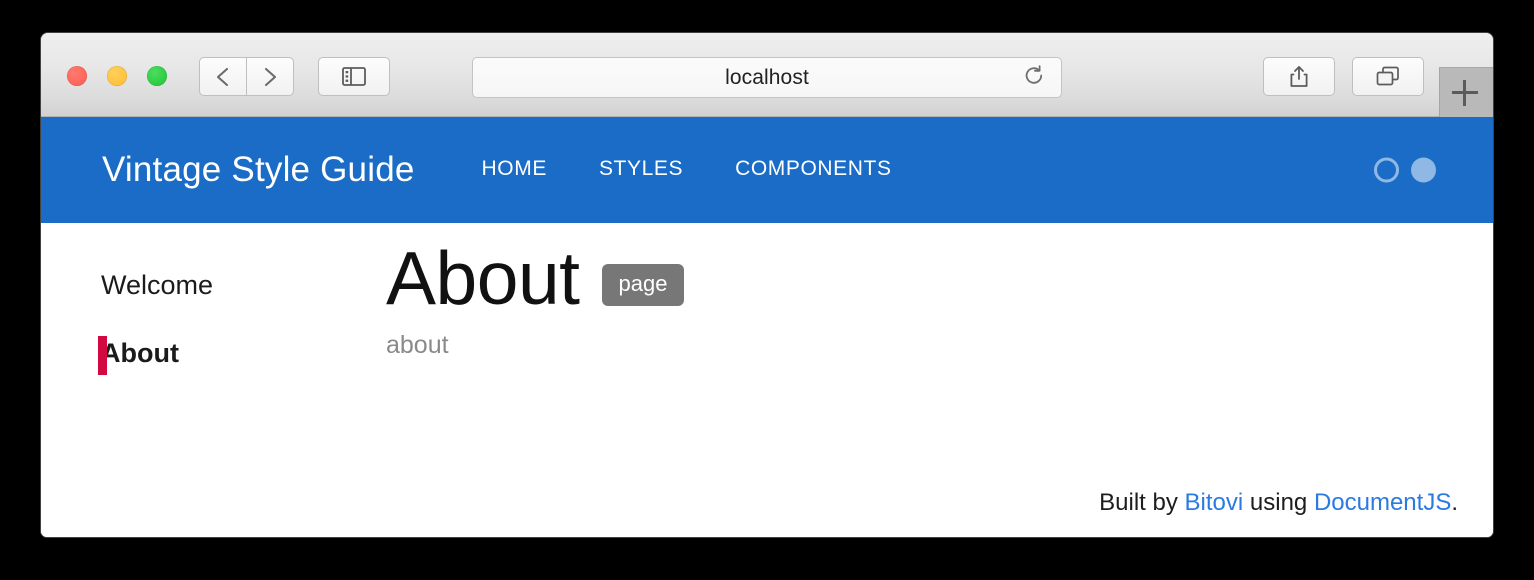 The width and height of the screenshot is (1534, 580). Describe the element at coordinates (258, 170) in the screenshot. I see `site-brand: Vintage Style Guide` at that location.